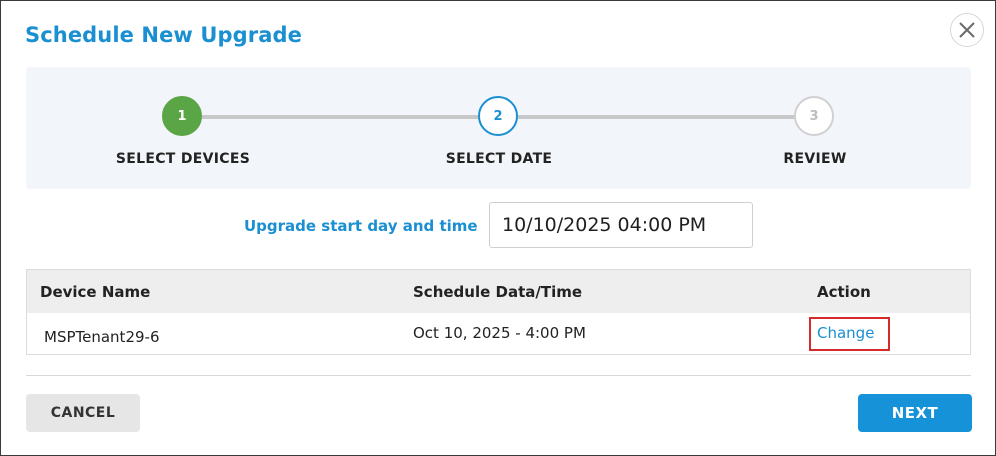 The image size is (996, 456). I want to click on step-3-indicator: 3, so click(814, 116).